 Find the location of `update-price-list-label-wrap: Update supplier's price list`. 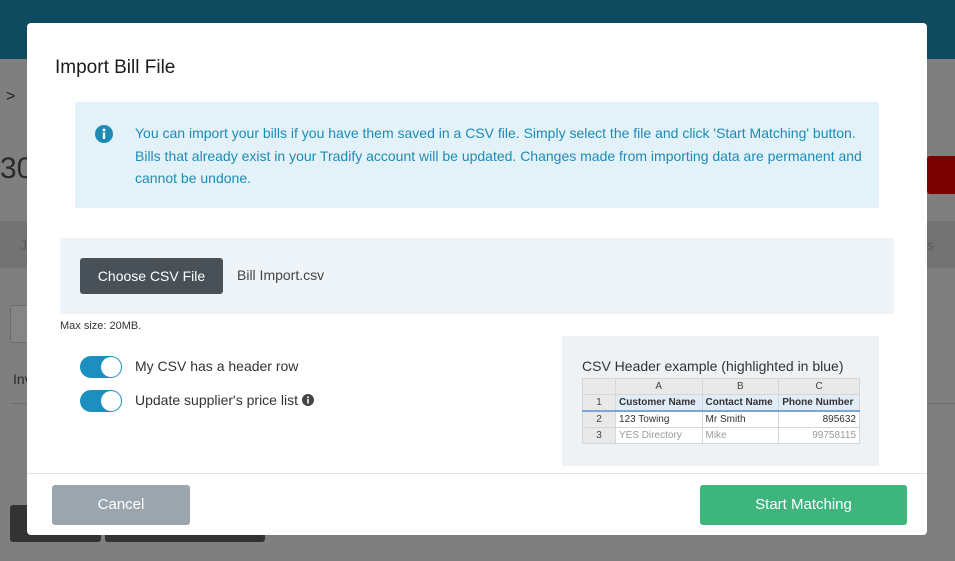

update-price-list-label-wrap: Update supplier's price list is located at coordinates (224, 400).